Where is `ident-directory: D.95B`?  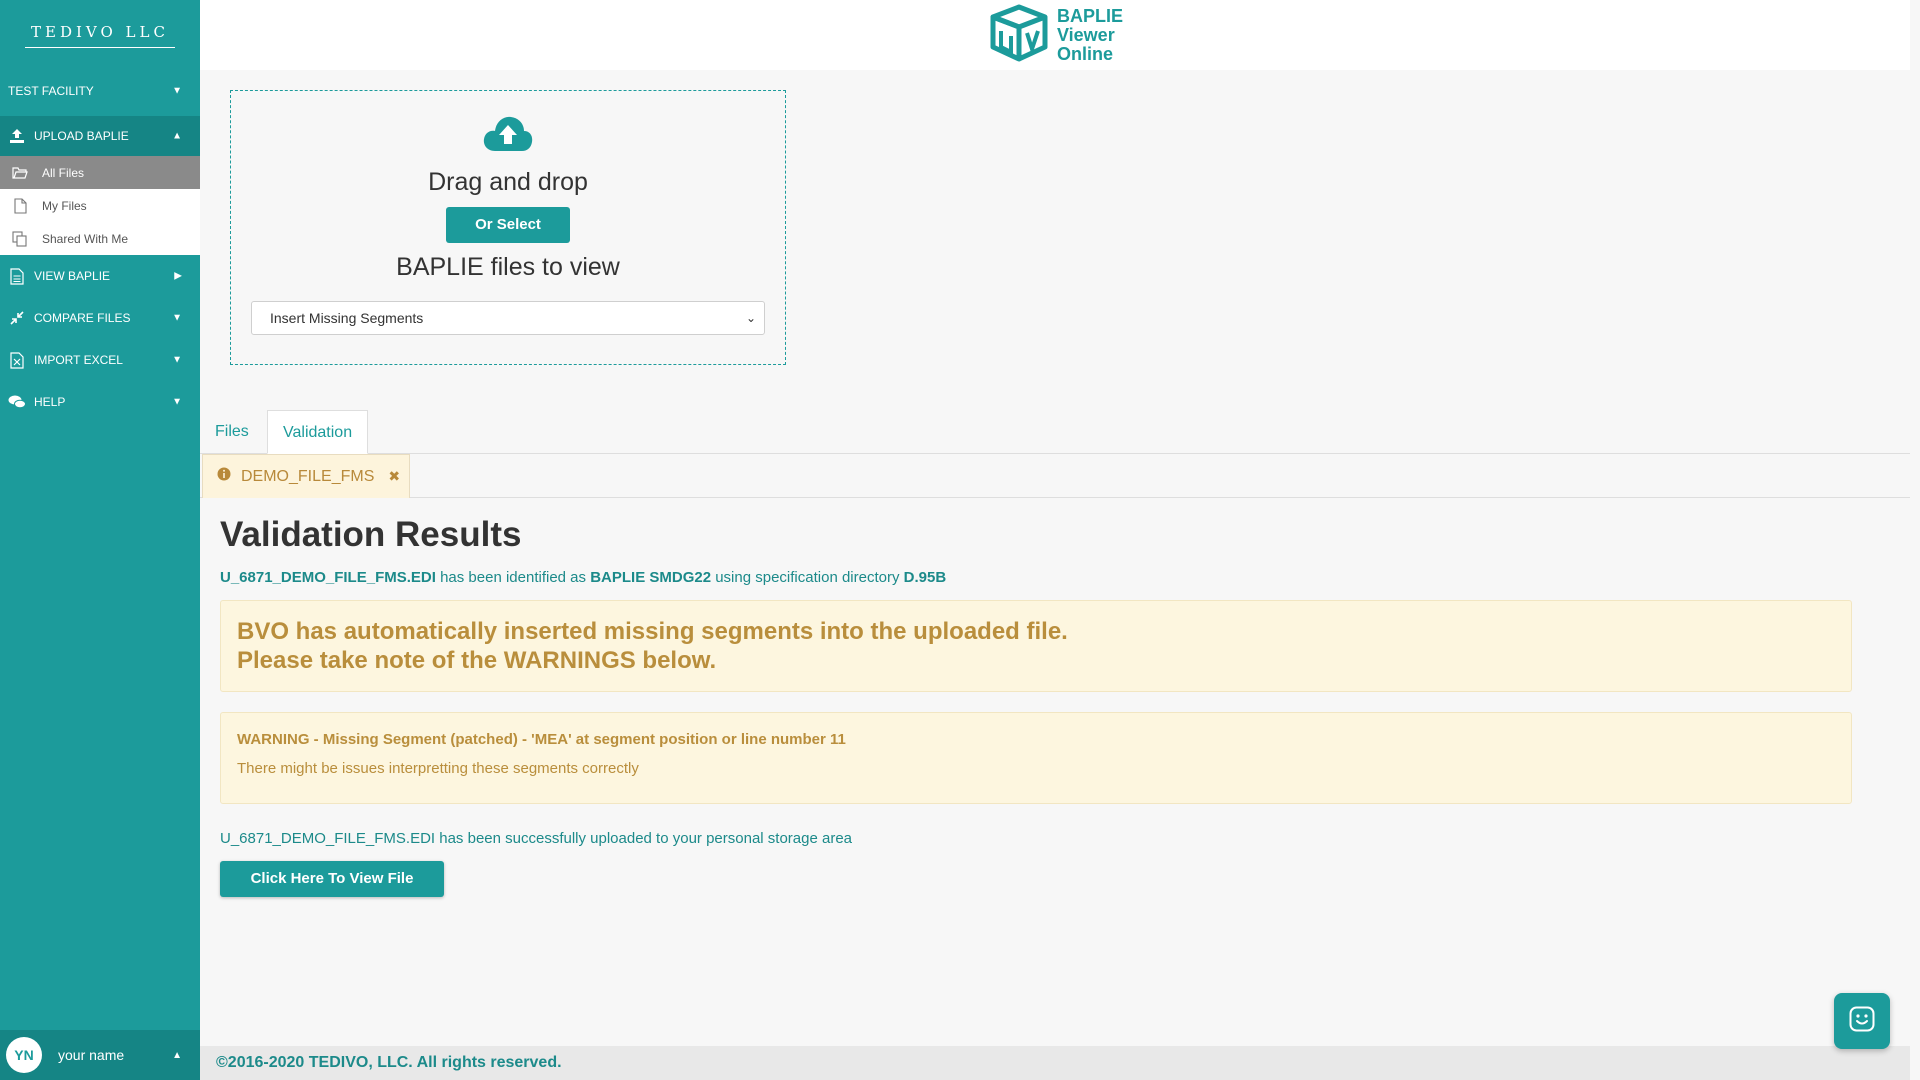 ident-directory: D.95B is located at coordinates (925, 577).